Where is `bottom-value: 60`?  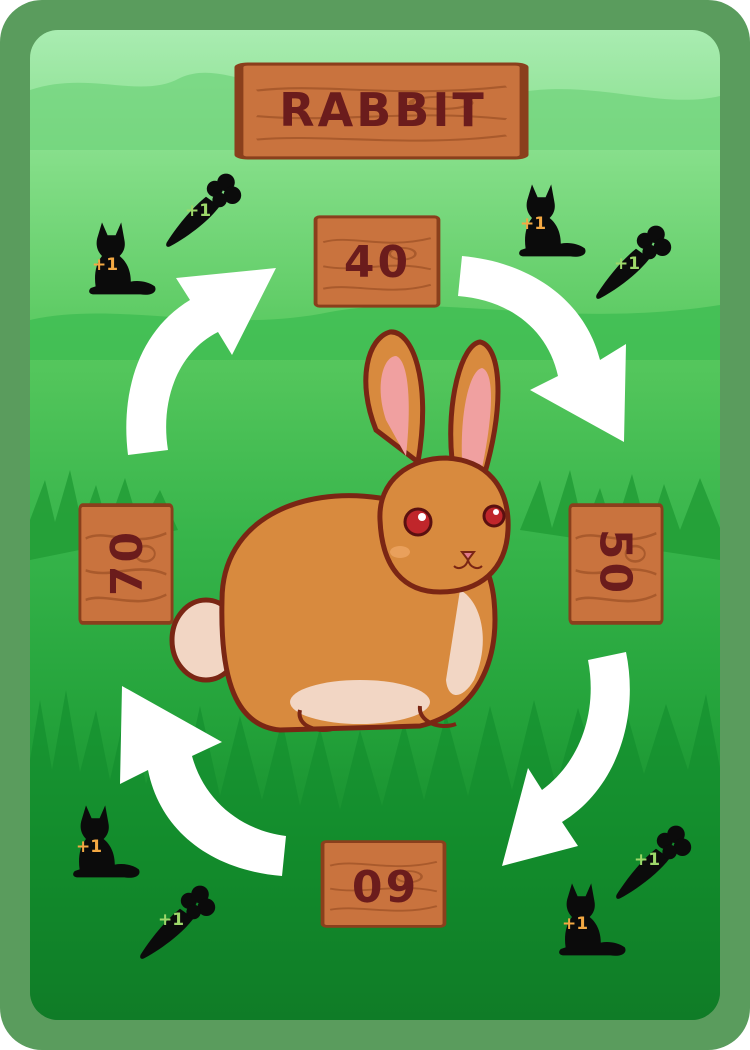 bottom-value: 60 is located at coordinates (382, 885).